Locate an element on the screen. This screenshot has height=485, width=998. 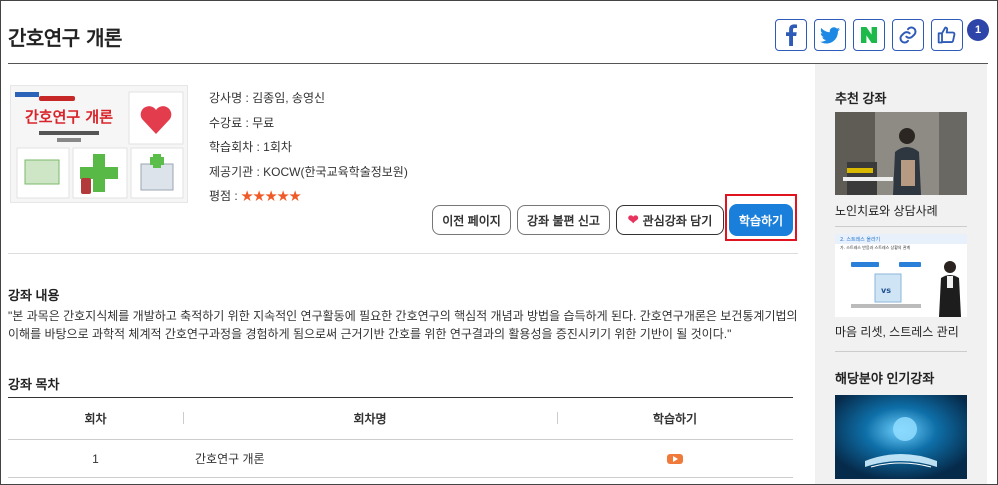
slide-item: 가. 스트레스 반응과 스트레스 상황의 관계 is located at coordinates (875, 247).